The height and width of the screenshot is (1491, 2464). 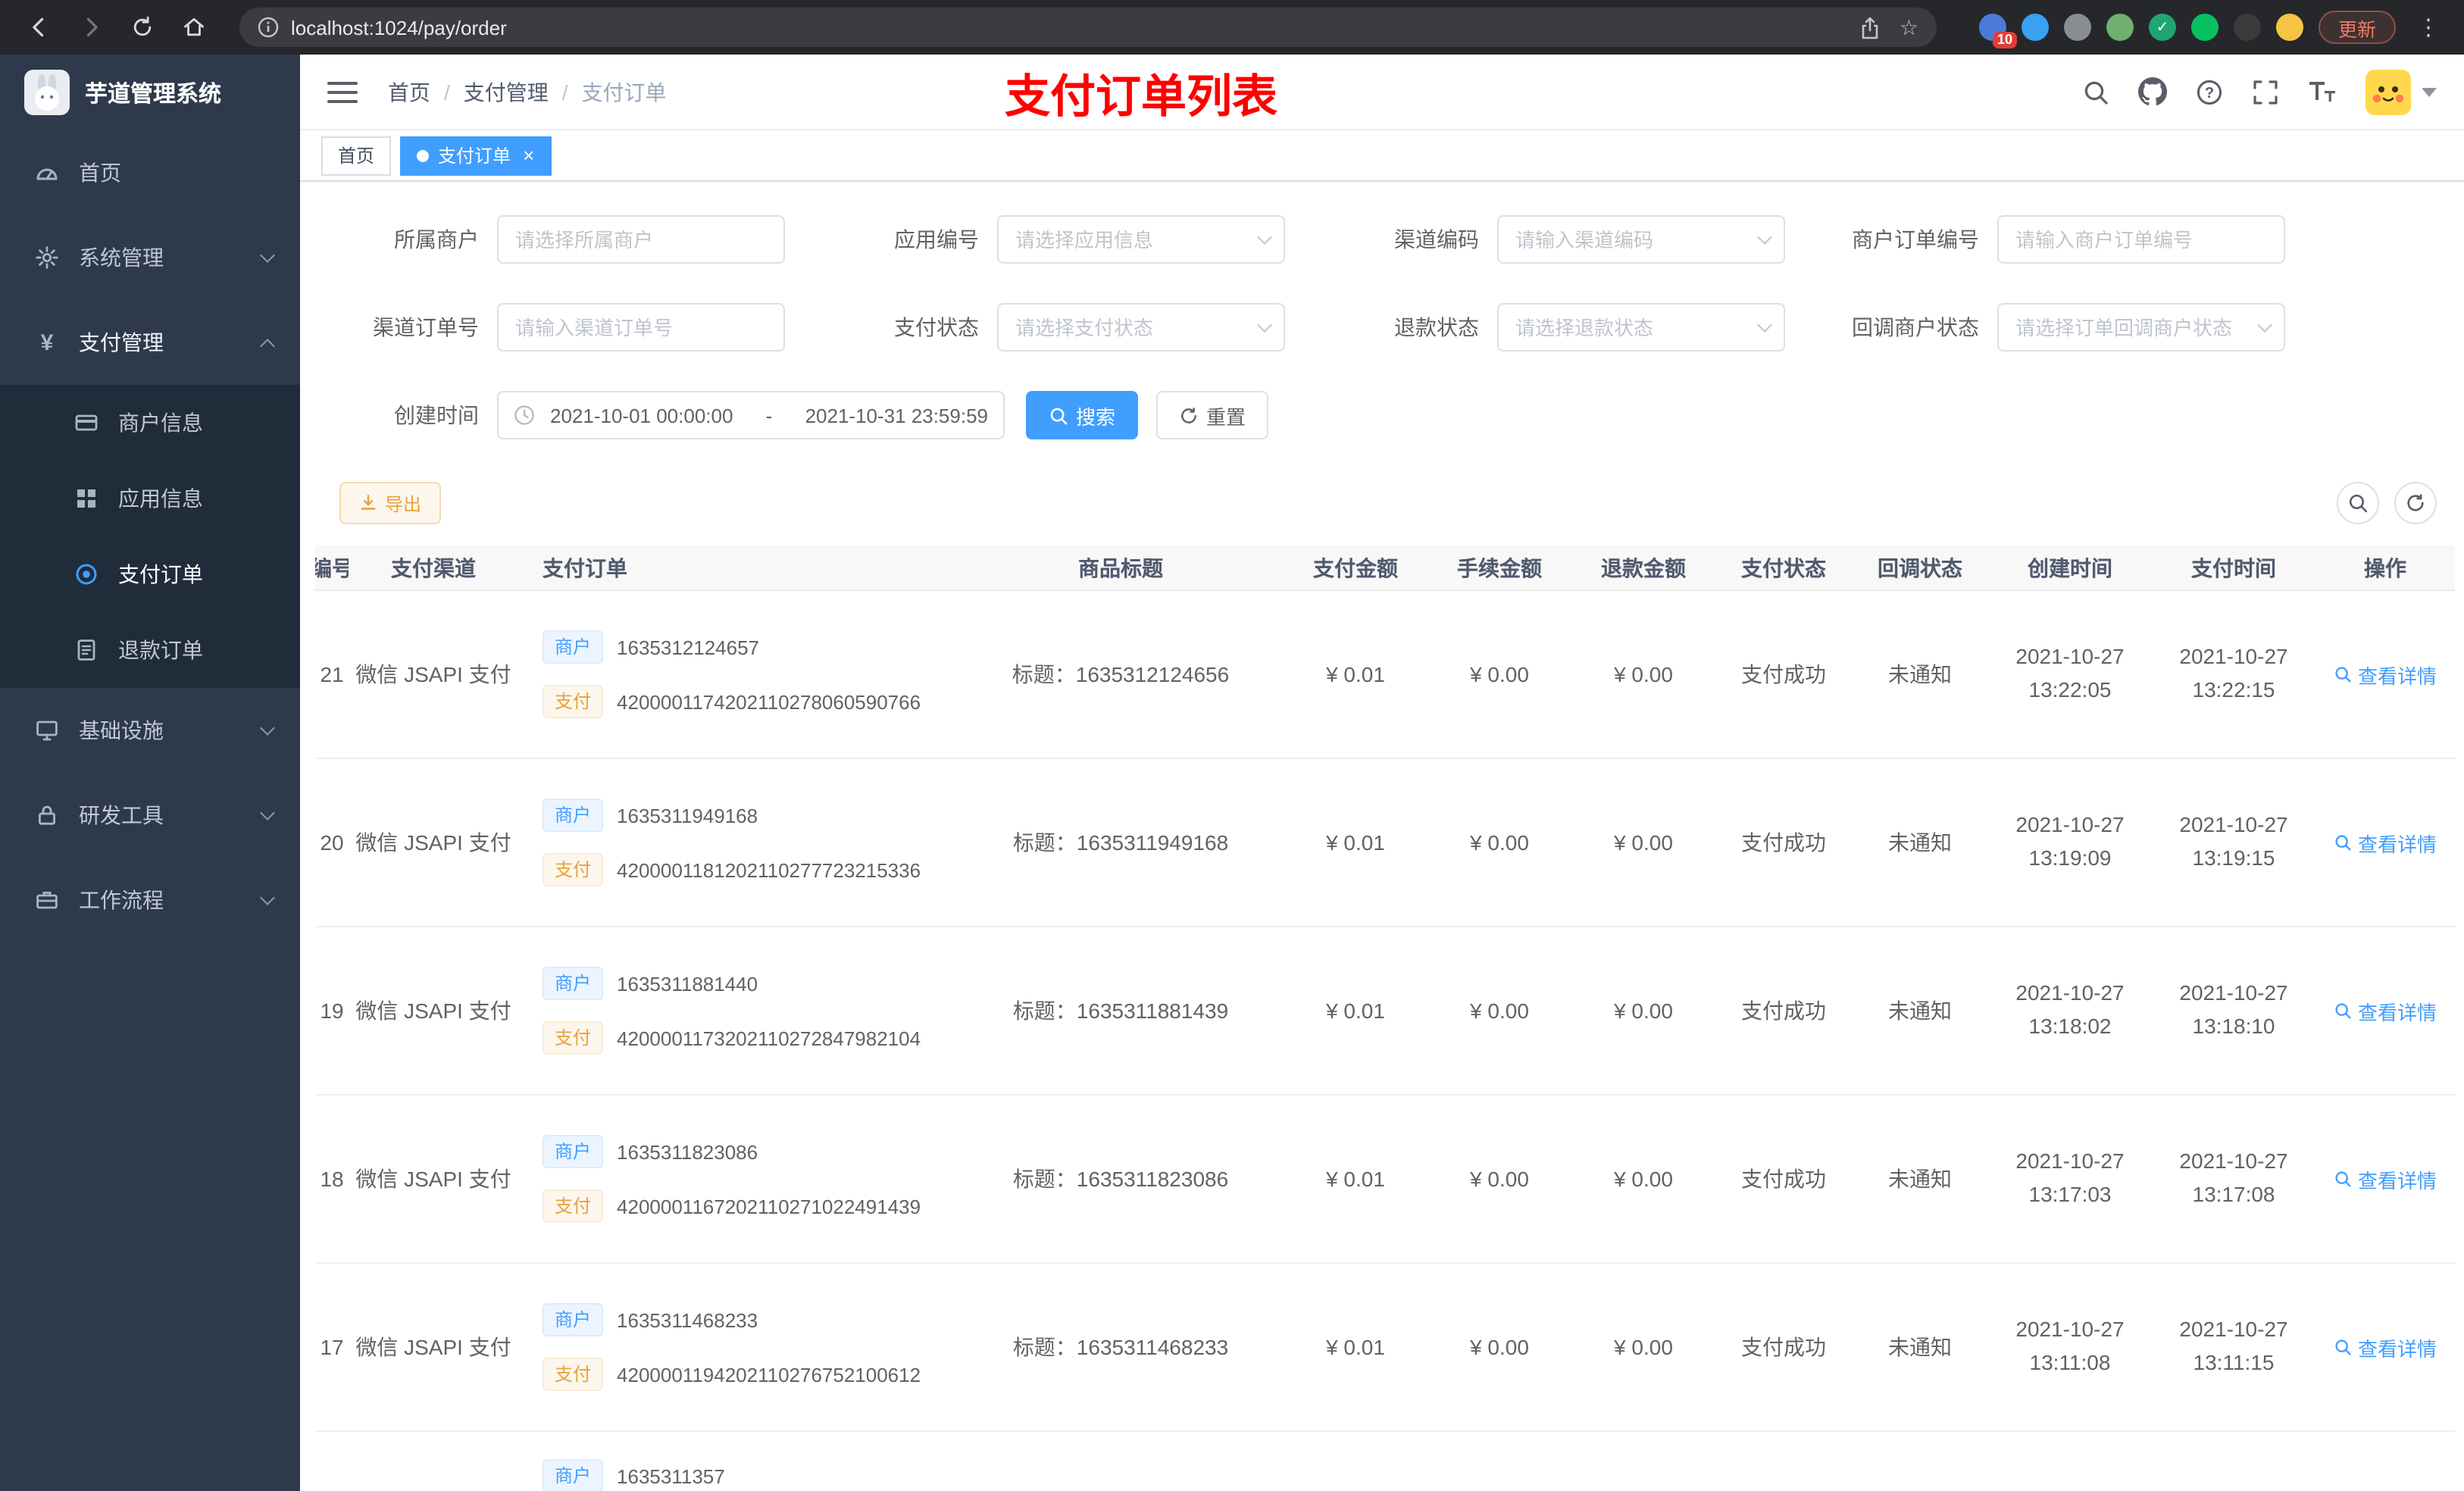 I want to click on reset-button: 重置, so click(x=1212, y=415).